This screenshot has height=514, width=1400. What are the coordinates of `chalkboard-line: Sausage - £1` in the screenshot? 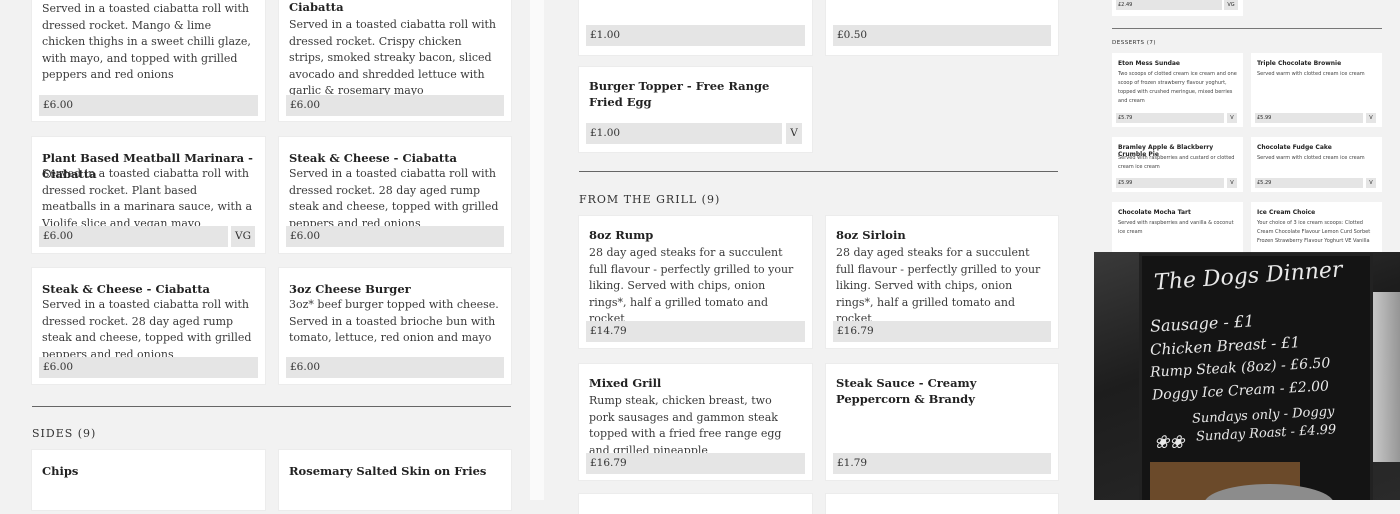 It's located at (1202, 323).